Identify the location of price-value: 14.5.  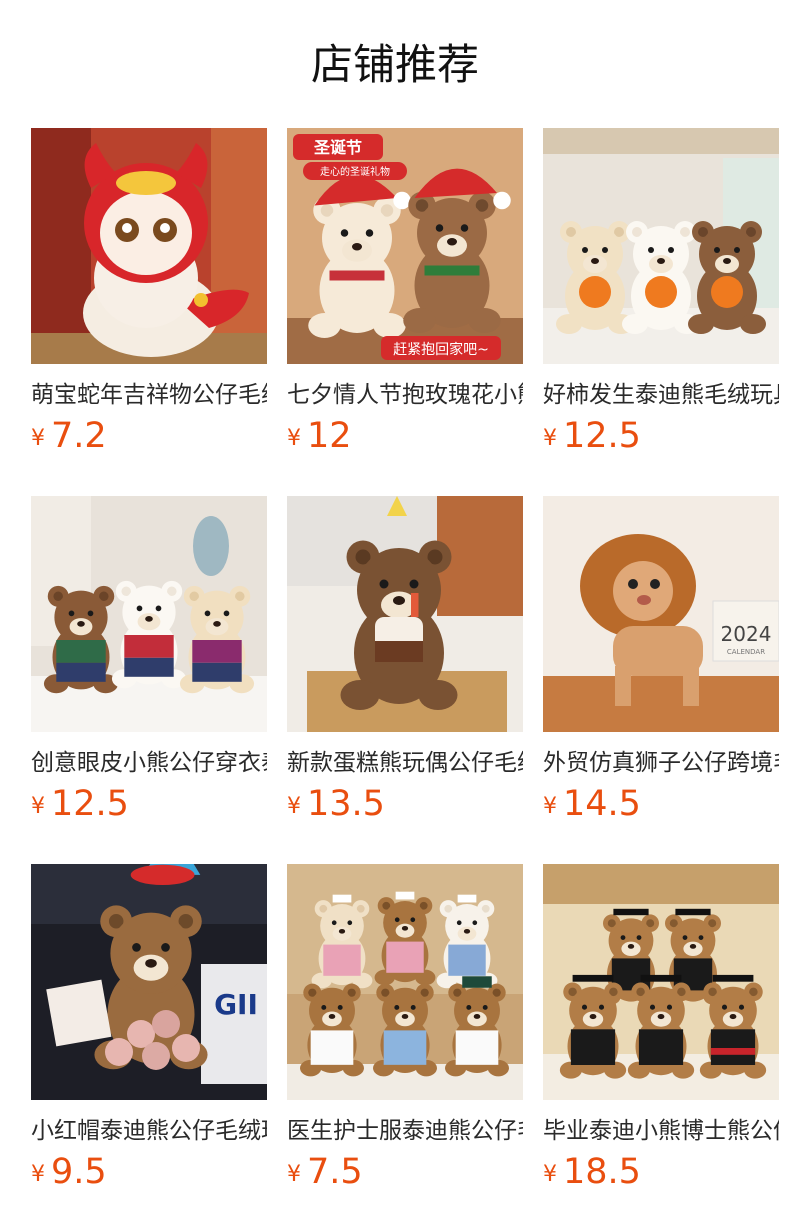
(602, 804).